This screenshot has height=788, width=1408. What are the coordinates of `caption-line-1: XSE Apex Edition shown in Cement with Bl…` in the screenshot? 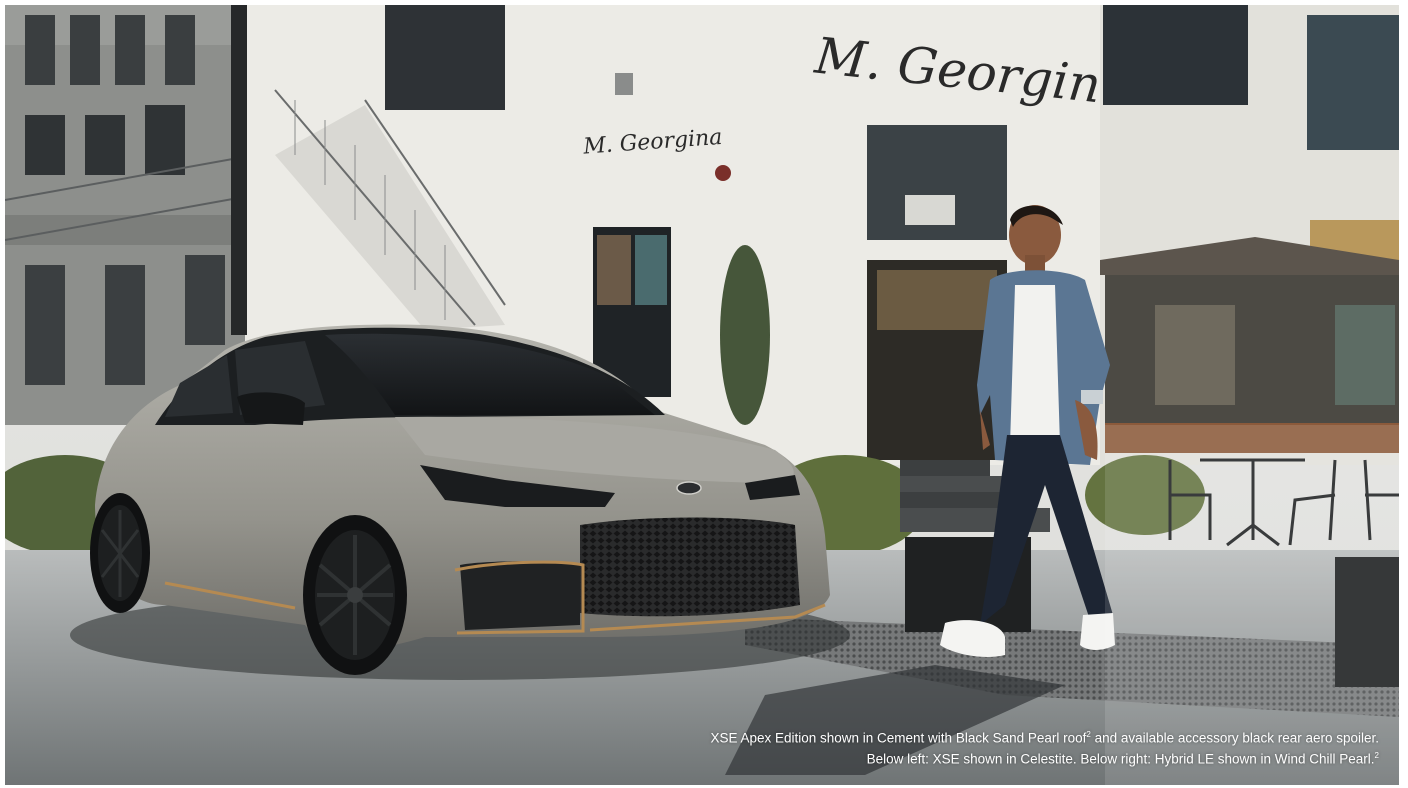 It's located at (1044, 736).